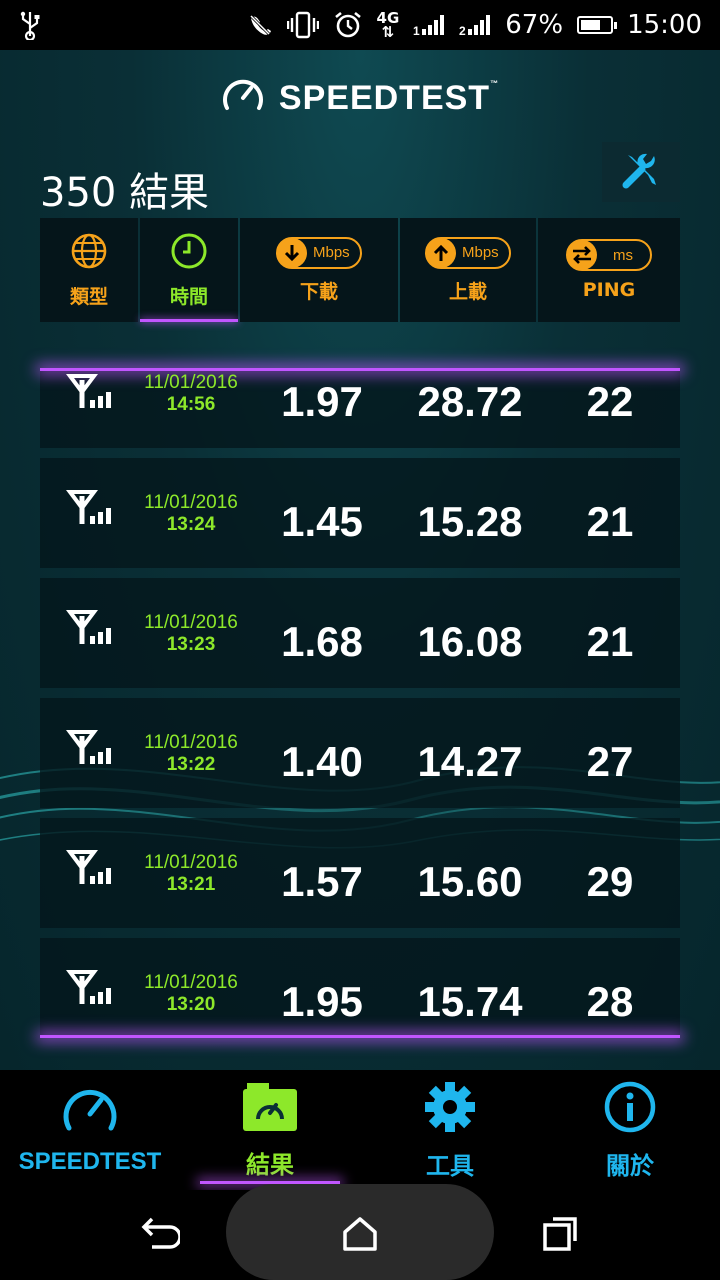 The height and width of the screenshot is (1280, 720). I want to click on results-count-title: 350 結果, so click(125, 193).